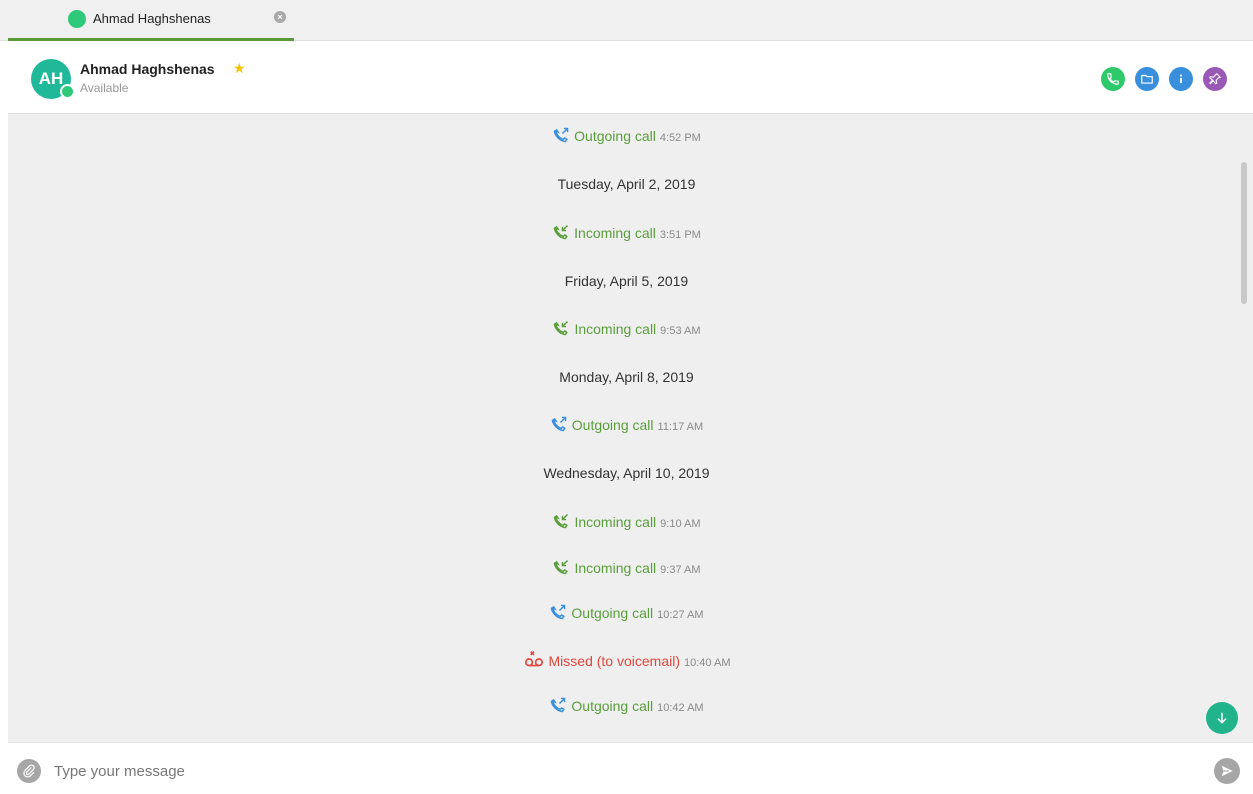 This screenshot has height=794, width=1253. What do you see at coordinates (104, 88) in the screenshot?
I see `contact-status: Available` at bounding box center [104, 88].